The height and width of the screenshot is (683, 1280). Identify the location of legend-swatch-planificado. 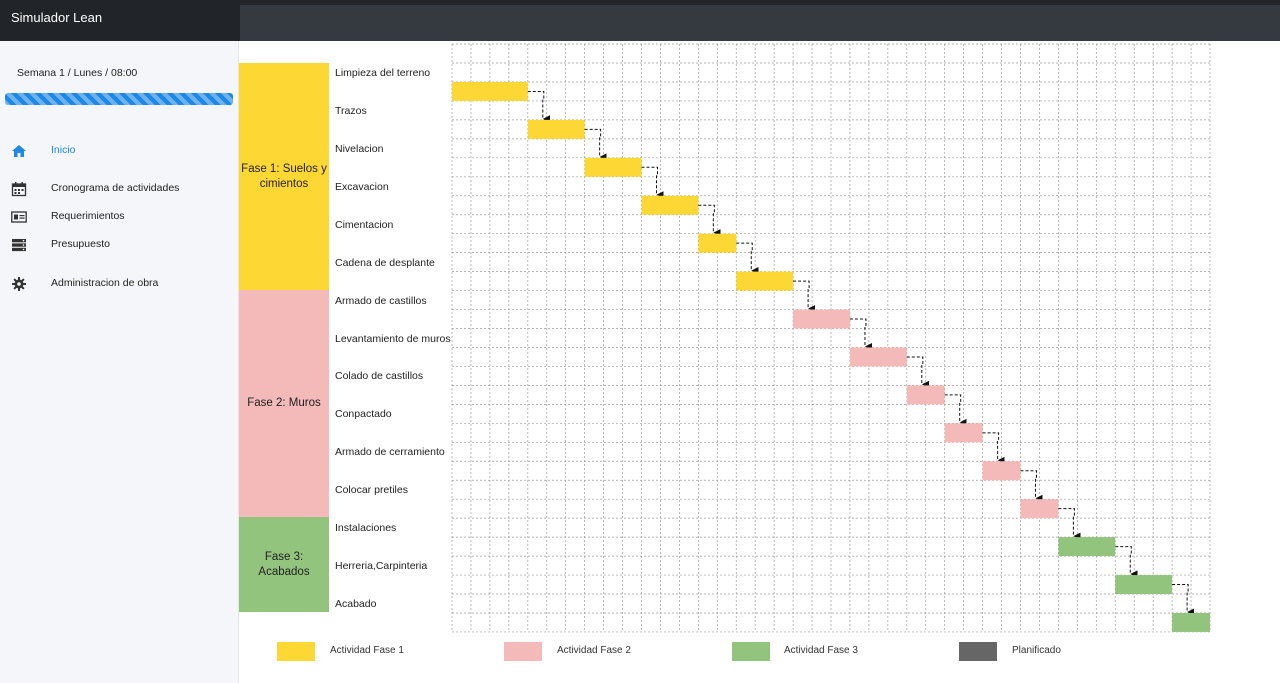
(978, 651).